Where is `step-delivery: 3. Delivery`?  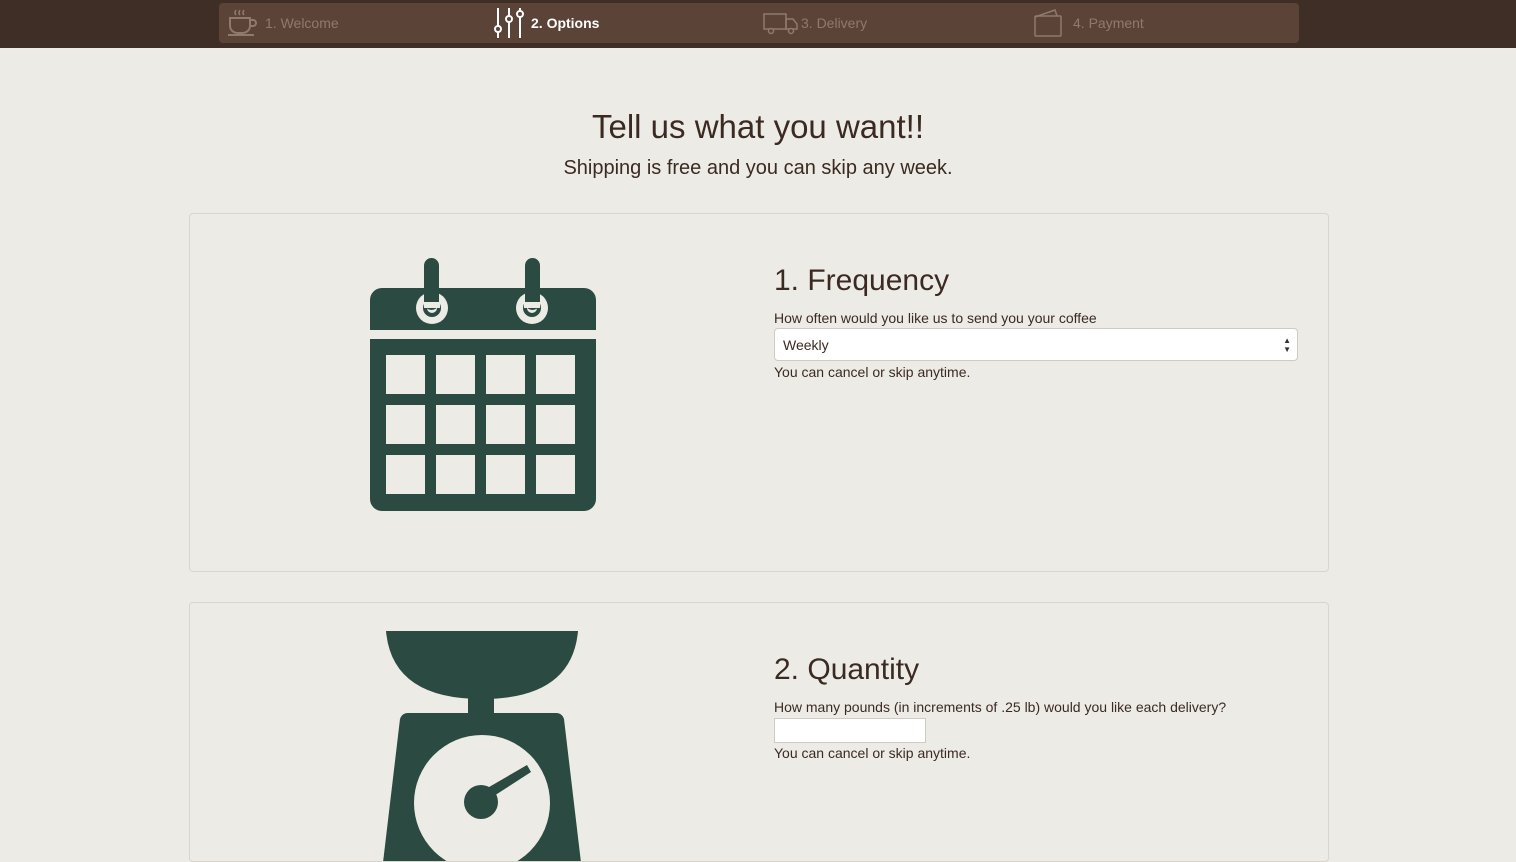
step-delivery: 3. Delivery is located at coordinates (815, 23).